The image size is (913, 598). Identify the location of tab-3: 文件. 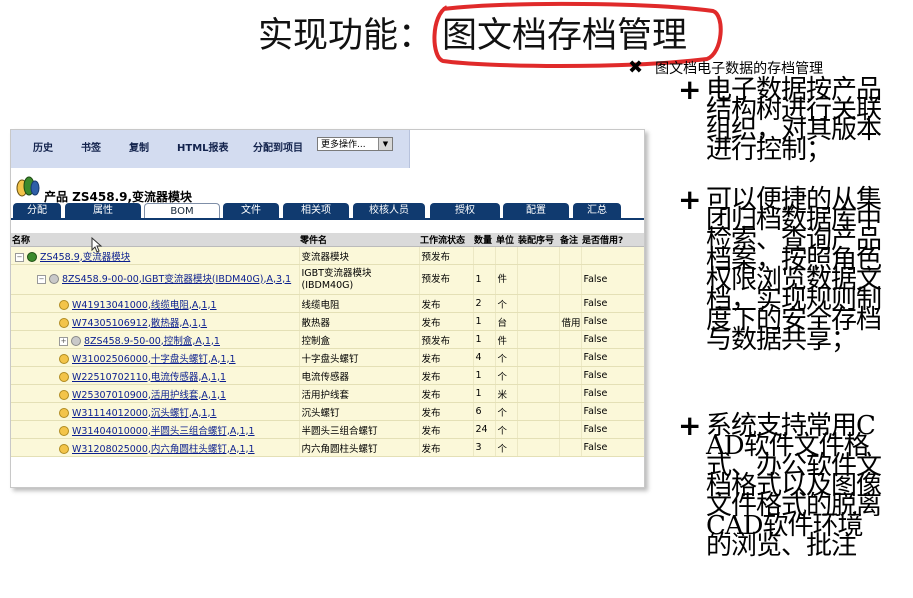
(251, 210).